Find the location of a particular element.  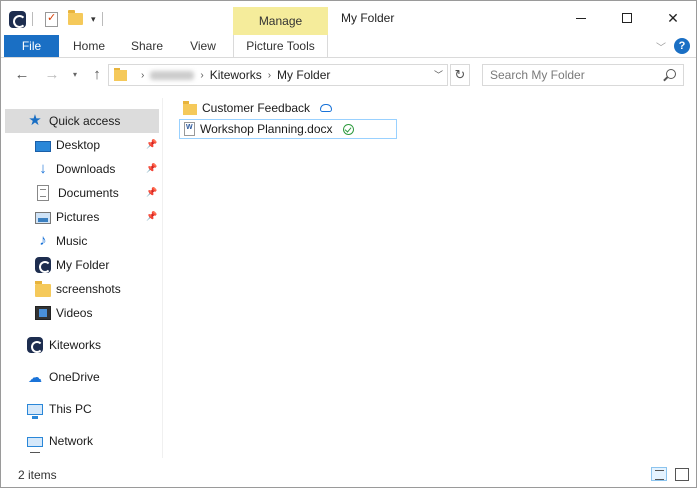

search-box is located at coordinates (583, 75).